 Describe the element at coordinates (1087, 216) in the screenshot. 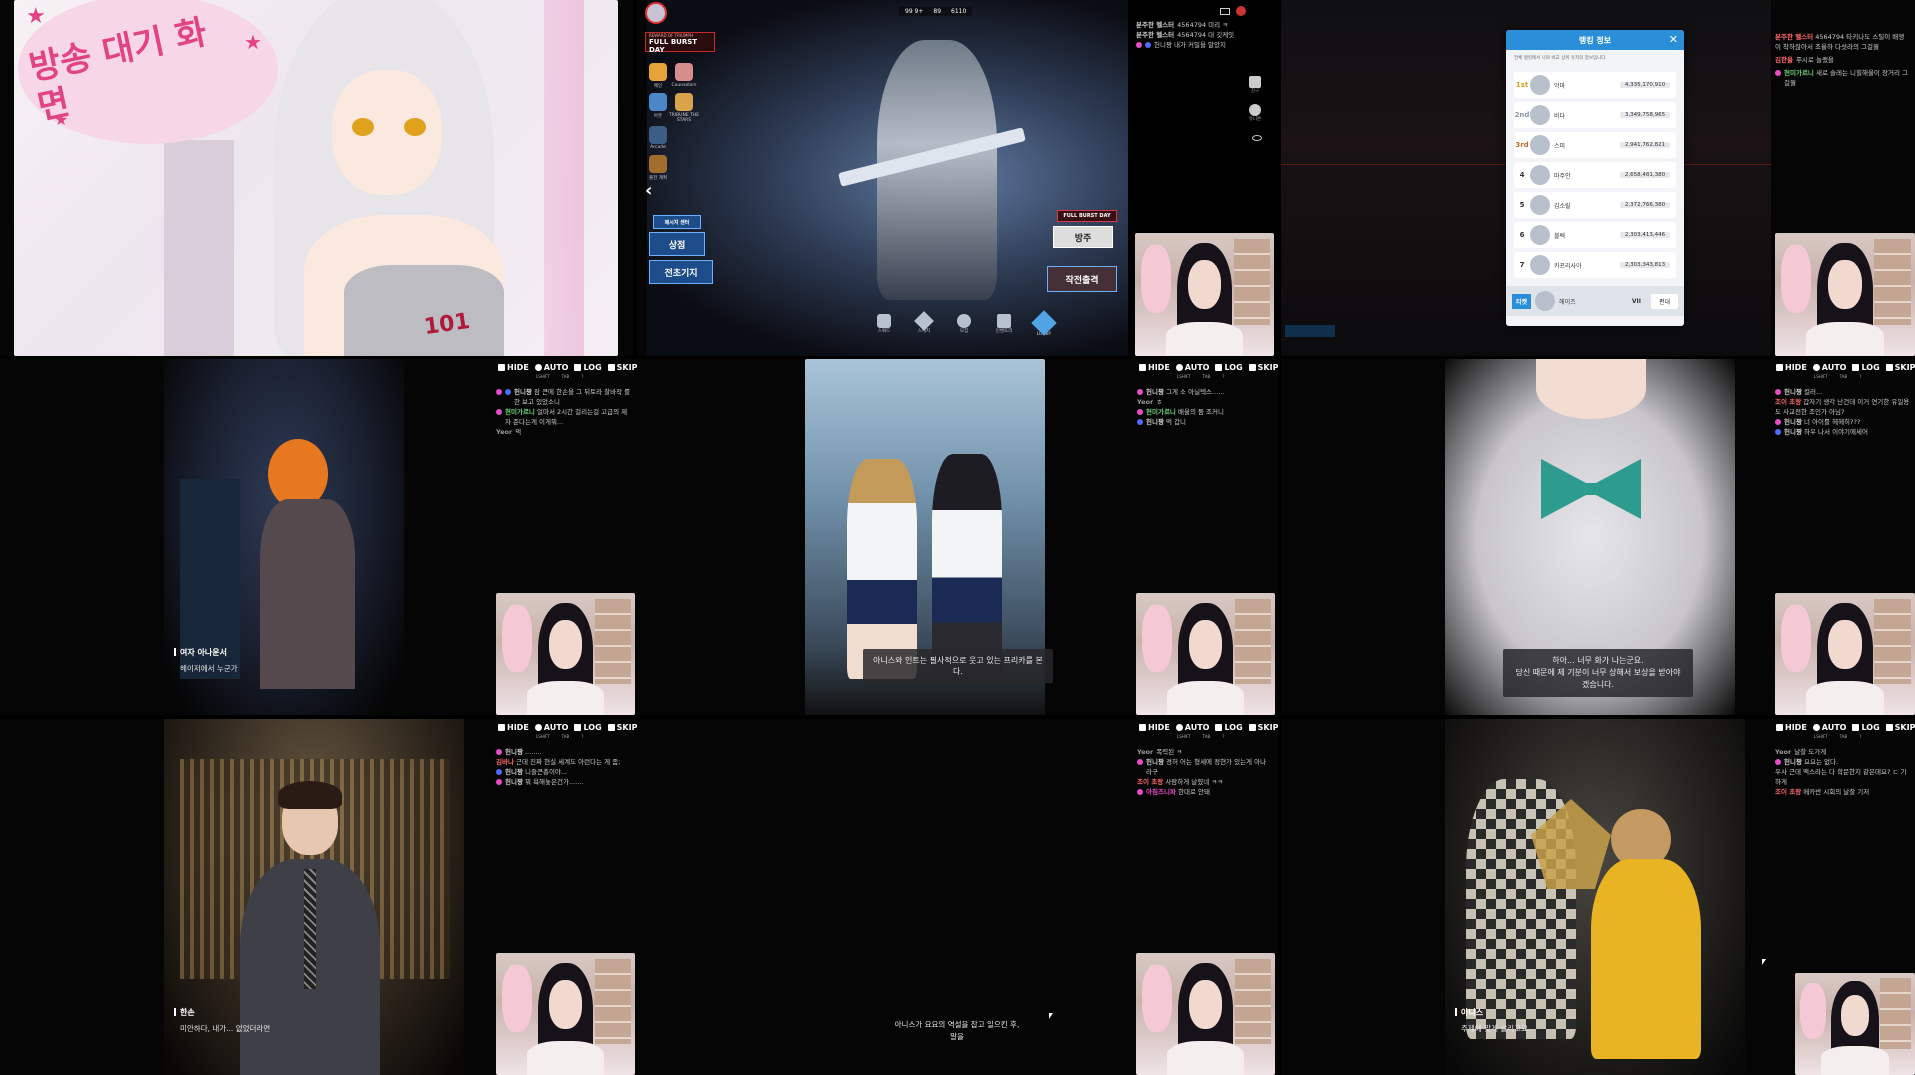

I see `fullburst-day-button: FULL BURST DAY` at that location.